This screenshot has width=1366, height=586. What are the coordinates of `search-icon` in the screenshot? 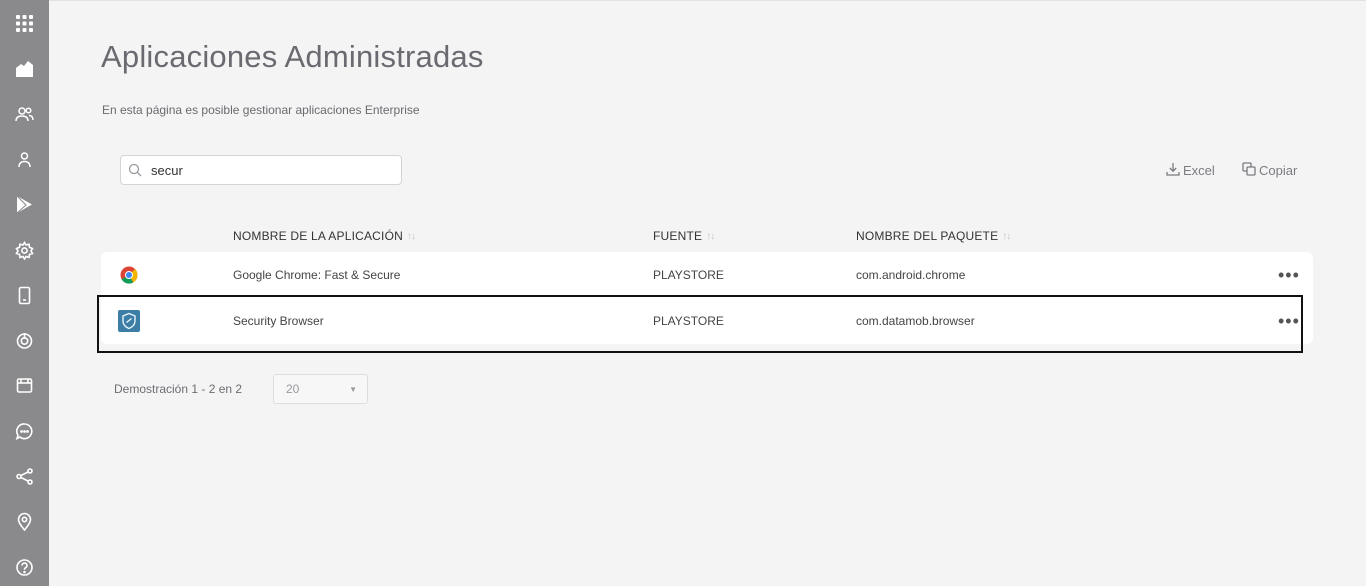 It's located at (135, 170).